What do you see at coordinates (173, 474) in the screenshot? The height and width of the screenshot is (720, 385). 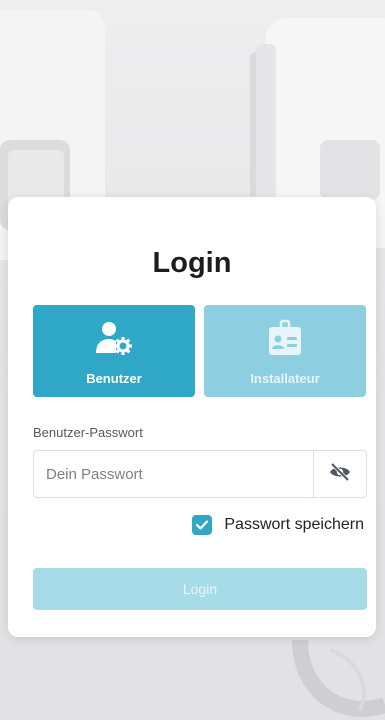 I see `password-input` at bounding box center [173, 474].